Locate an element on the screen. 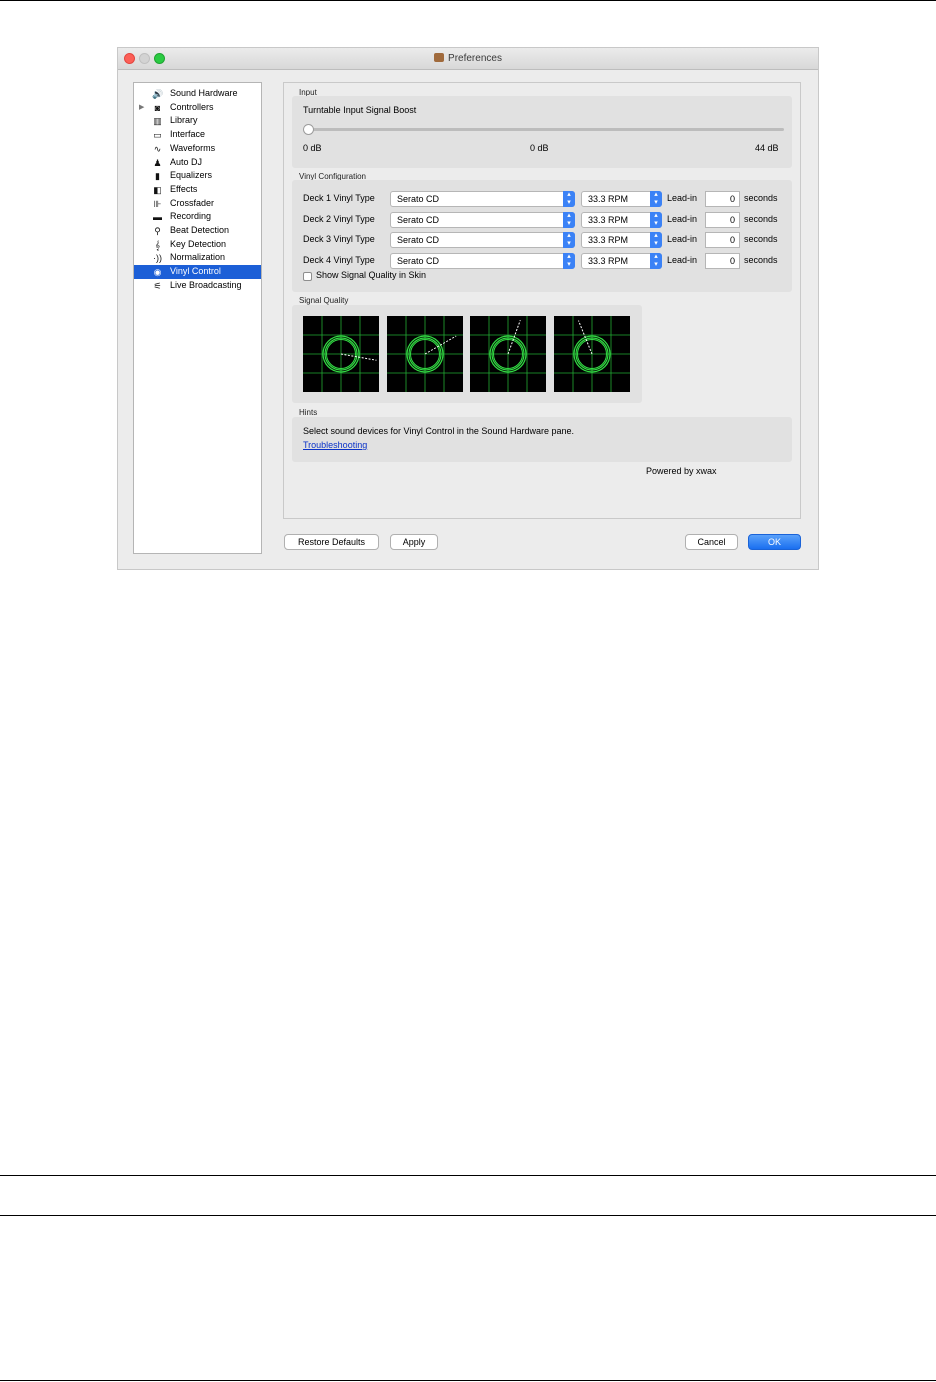  disclosure-triangle-icon: ▶ is located at coordinates (141, 108).